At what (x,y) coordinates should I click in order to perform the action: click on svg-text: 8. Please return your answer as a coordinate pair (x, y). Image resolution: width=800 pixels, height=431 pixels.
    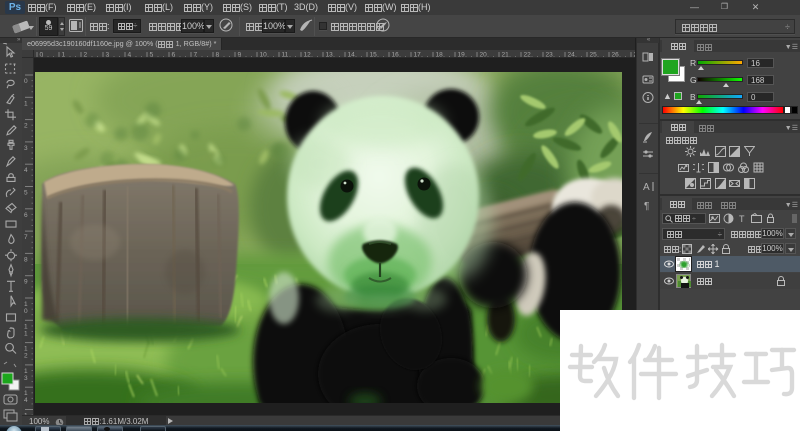
    Looking at the image, I should click on (26, 259).